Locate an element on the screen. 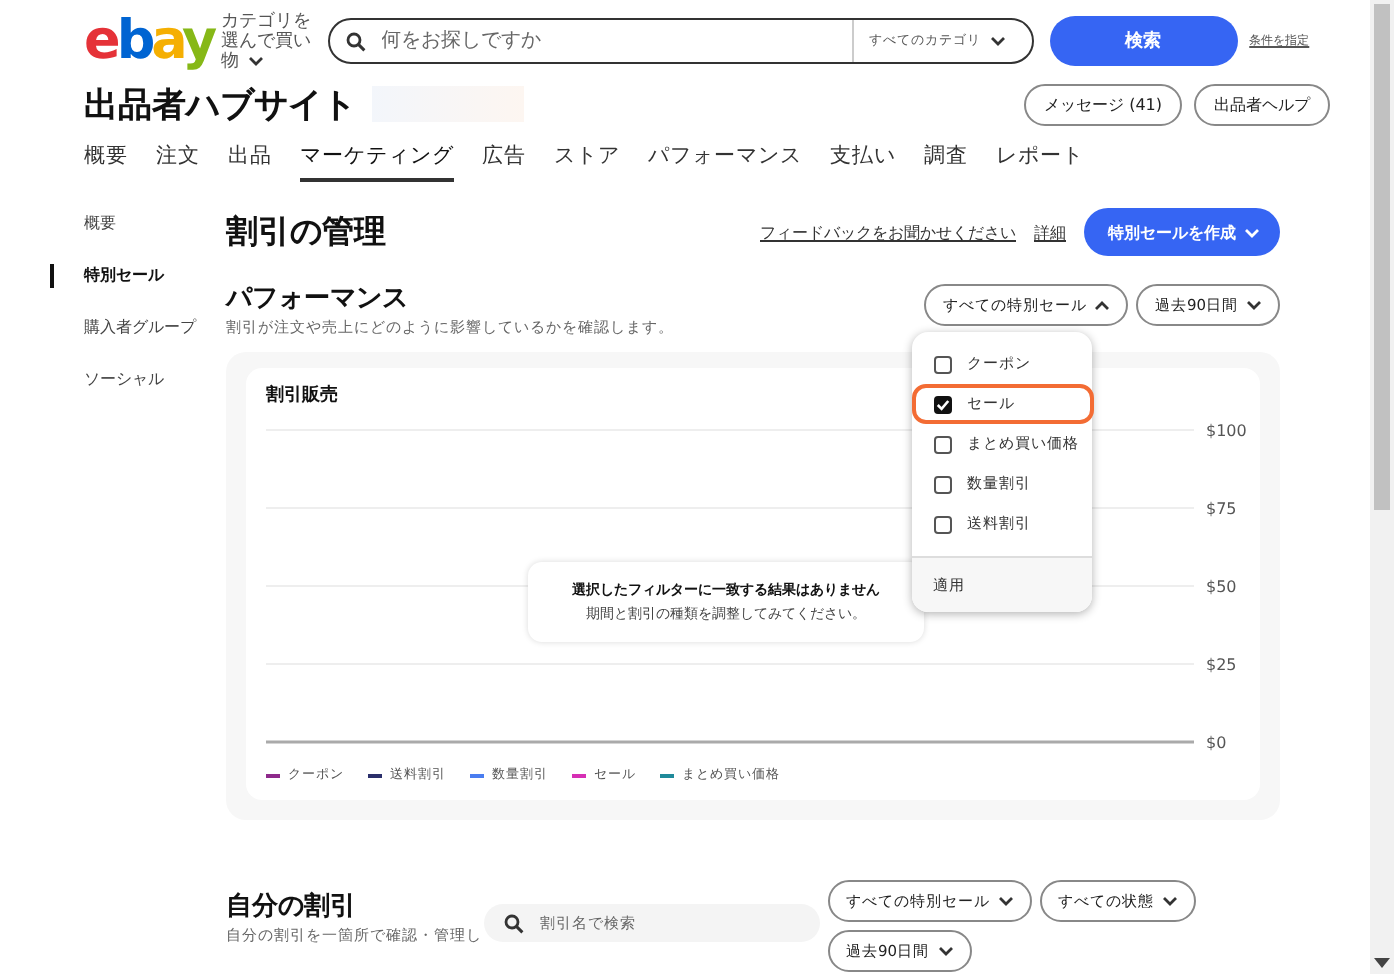  nav-tab: ストア is located at coordinates (587, 160).